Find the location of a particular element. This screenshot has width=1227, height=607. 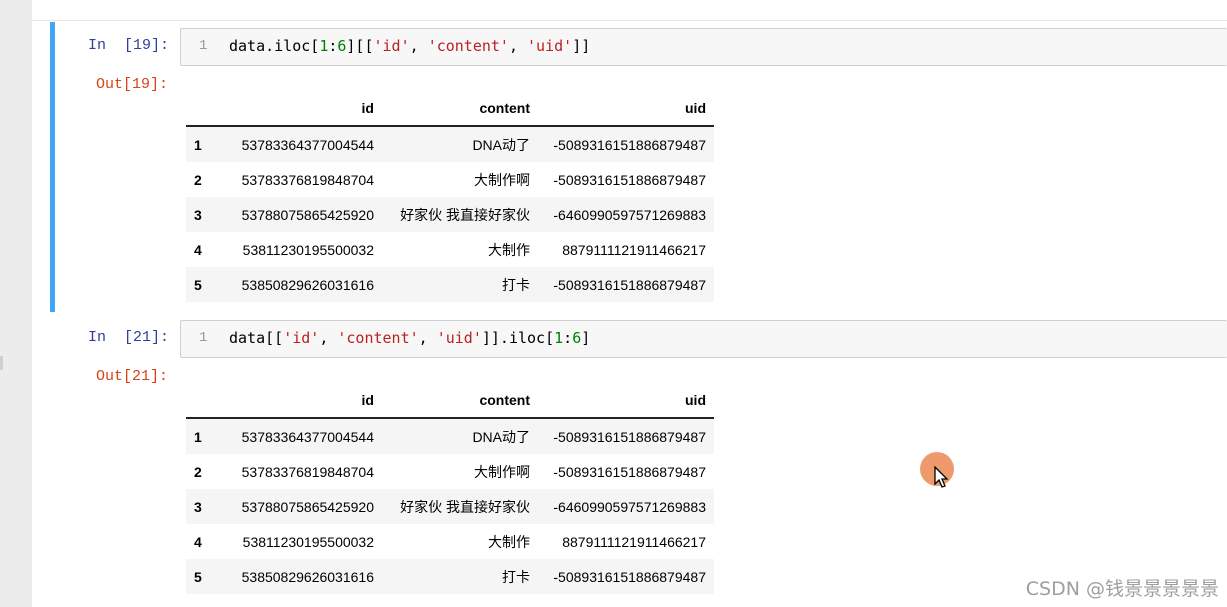

code-token: data[[ is located at coordinates (256, 338).